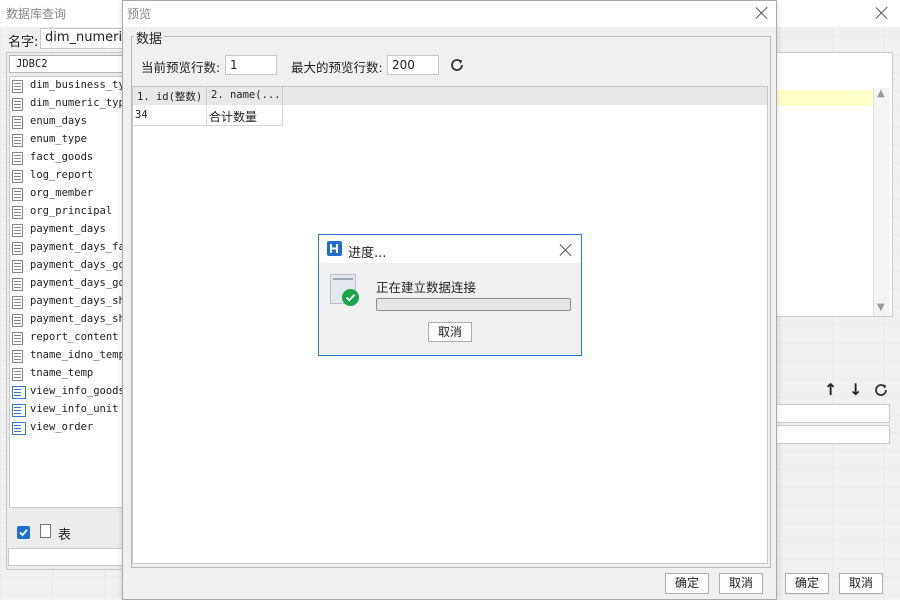 The width and height of the screenshot is (900, 600). Describe the element at coordinates (449, 14) in the screenshot. I see `preview-titlebar` at that location.